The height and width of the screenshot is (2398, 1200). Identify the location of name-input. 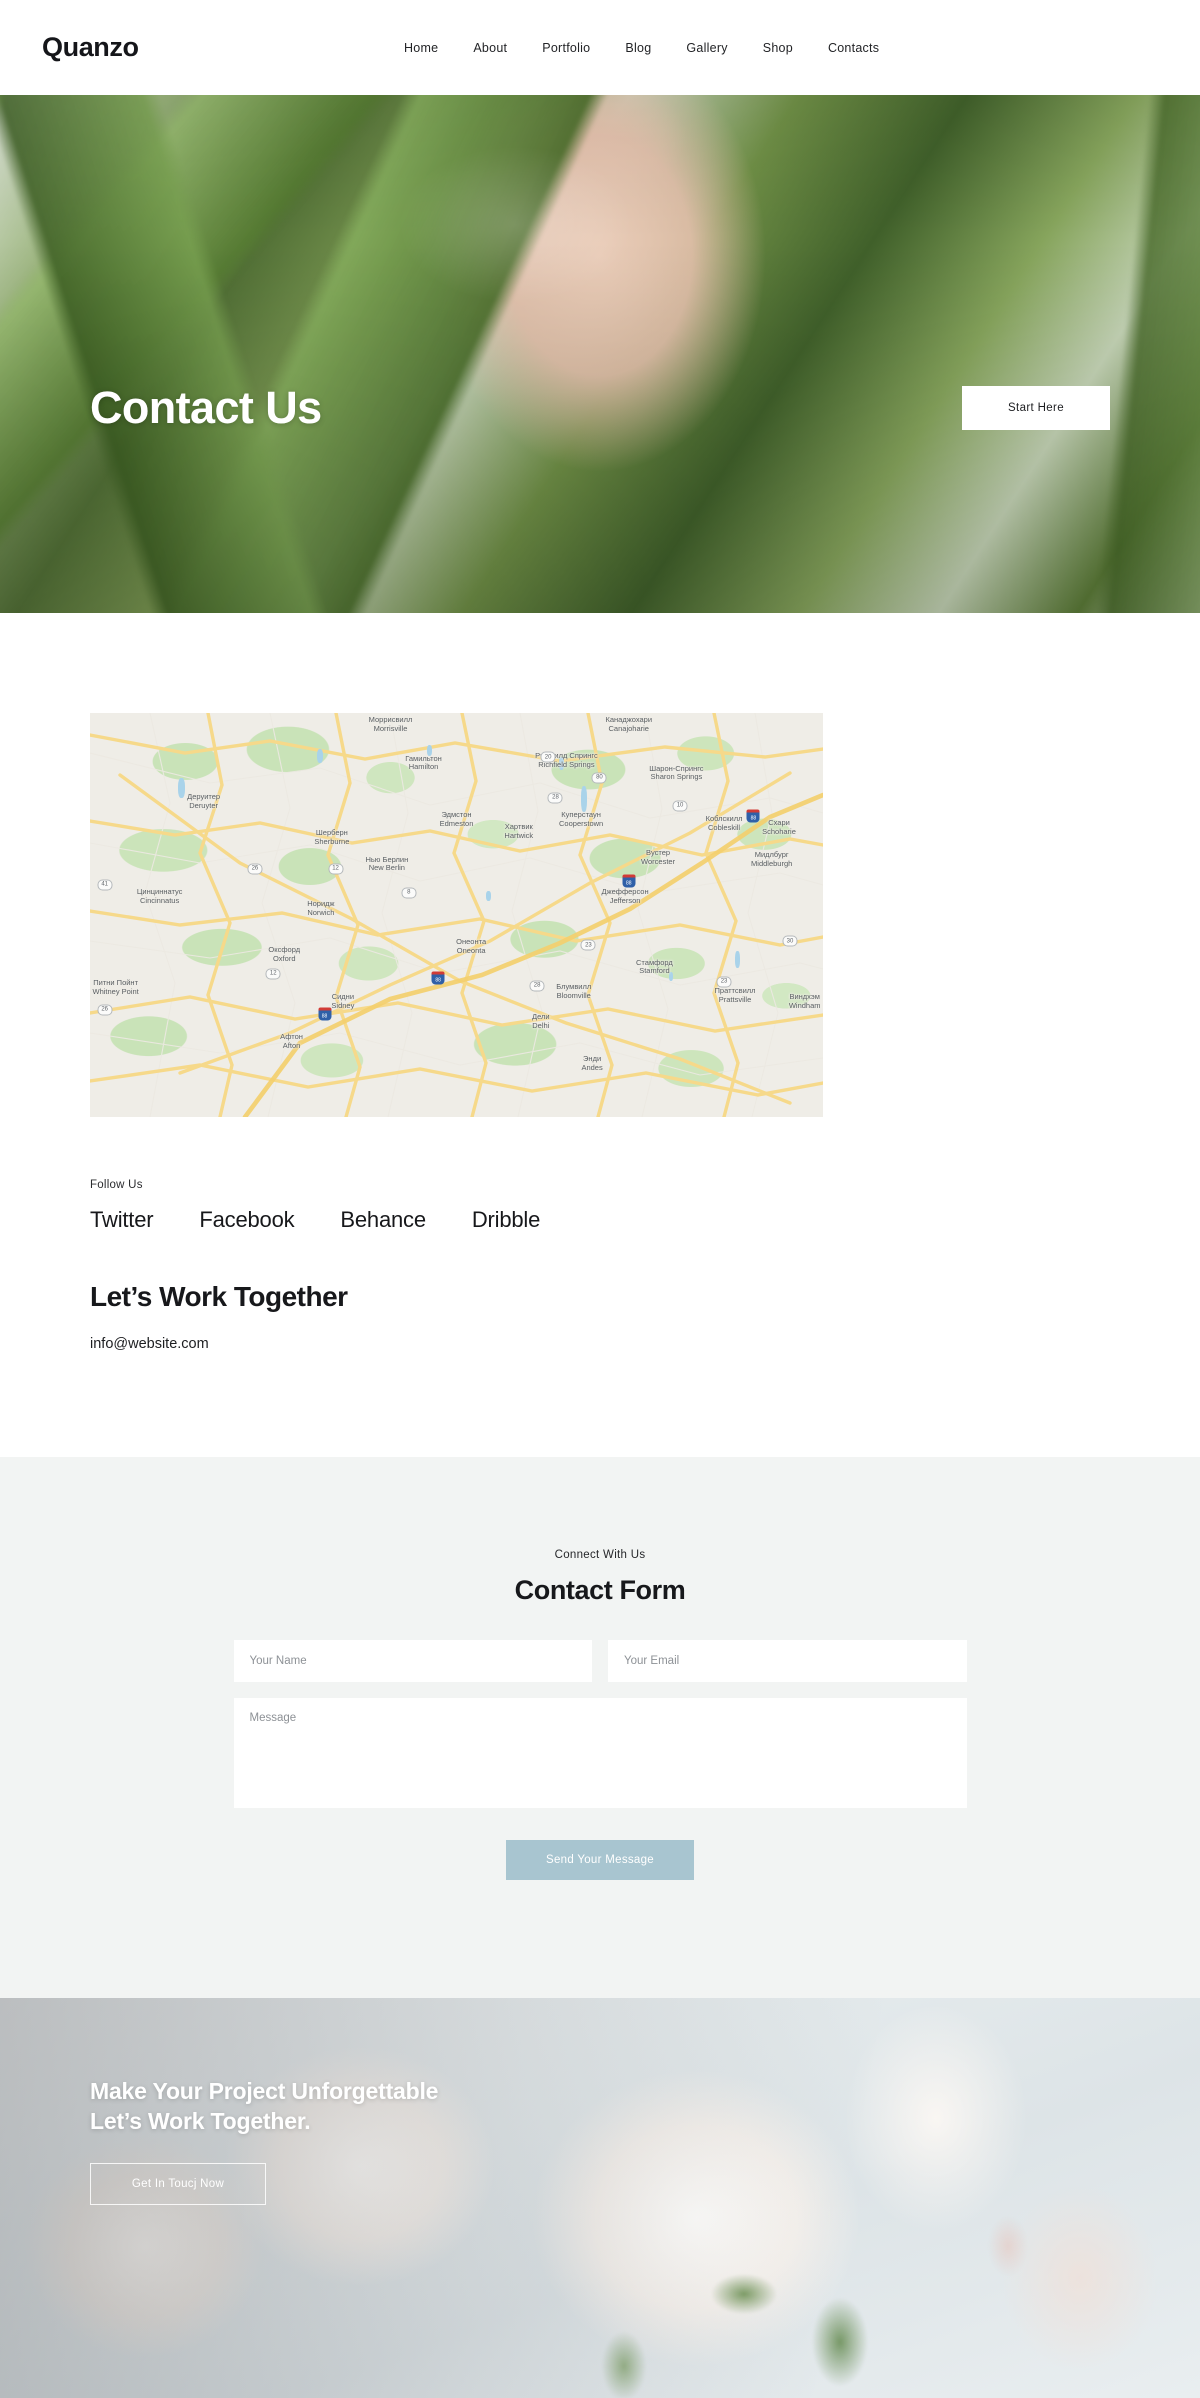
(412, 1661).